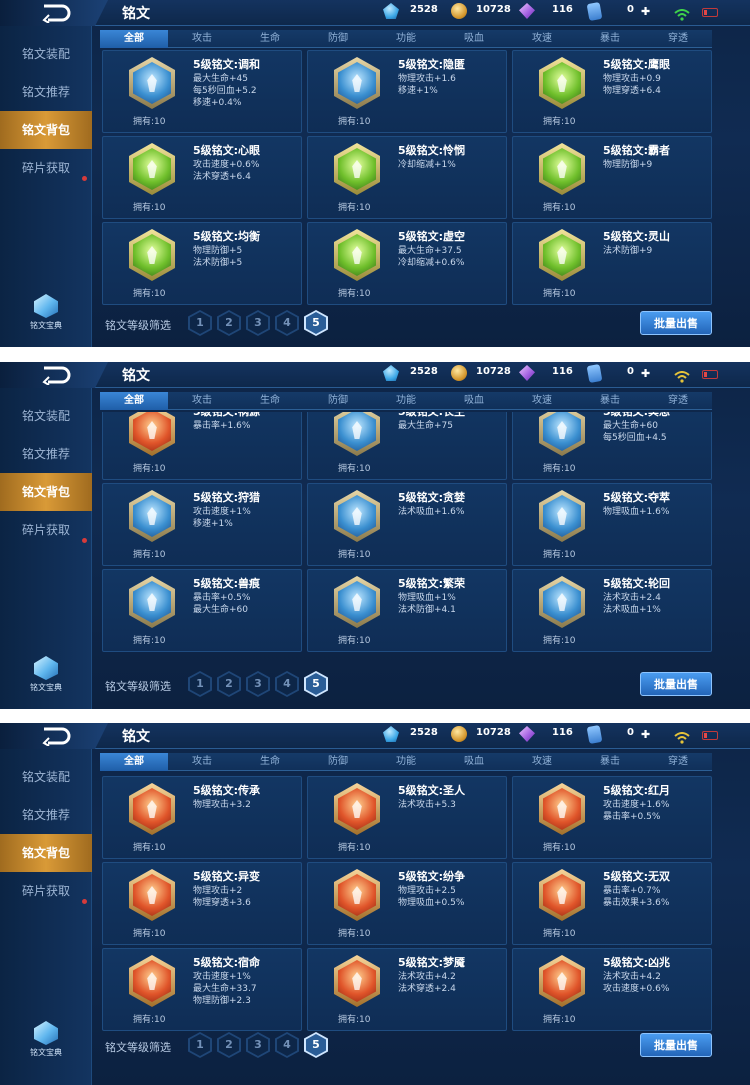 The width and height of the screenshot is (750, 1085). What do you see at coordinates (612, 446) in the screenshot?
I see `inscription-card: 5级铭文:冥想最大生命+60 每5秒回血+4.5 拥有:10` at bounding box center [612, 446].